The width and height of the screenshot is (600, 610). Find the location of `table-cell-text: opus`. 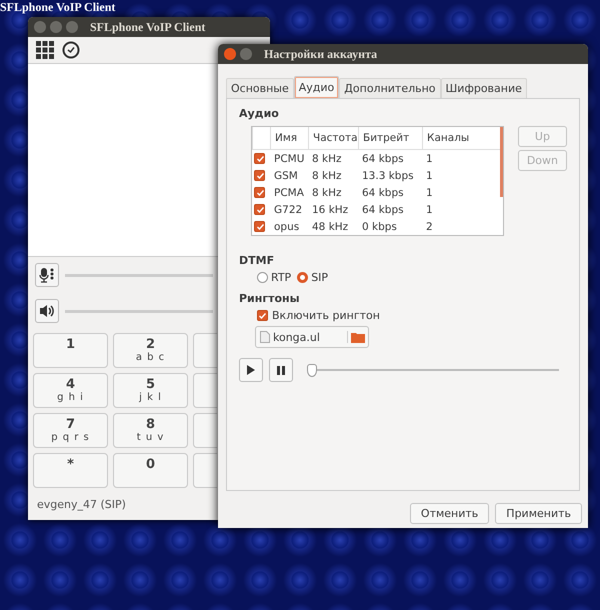

table-cell-text: opus is located at coordinates (286, 226).